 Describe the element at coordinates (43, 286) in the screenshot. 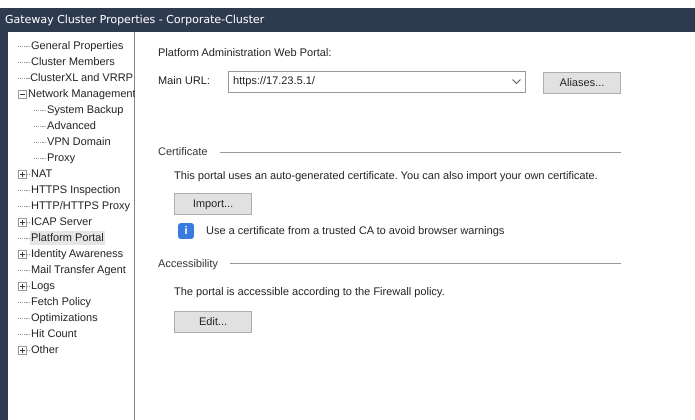

I see `tree-item: Logs` at that location.